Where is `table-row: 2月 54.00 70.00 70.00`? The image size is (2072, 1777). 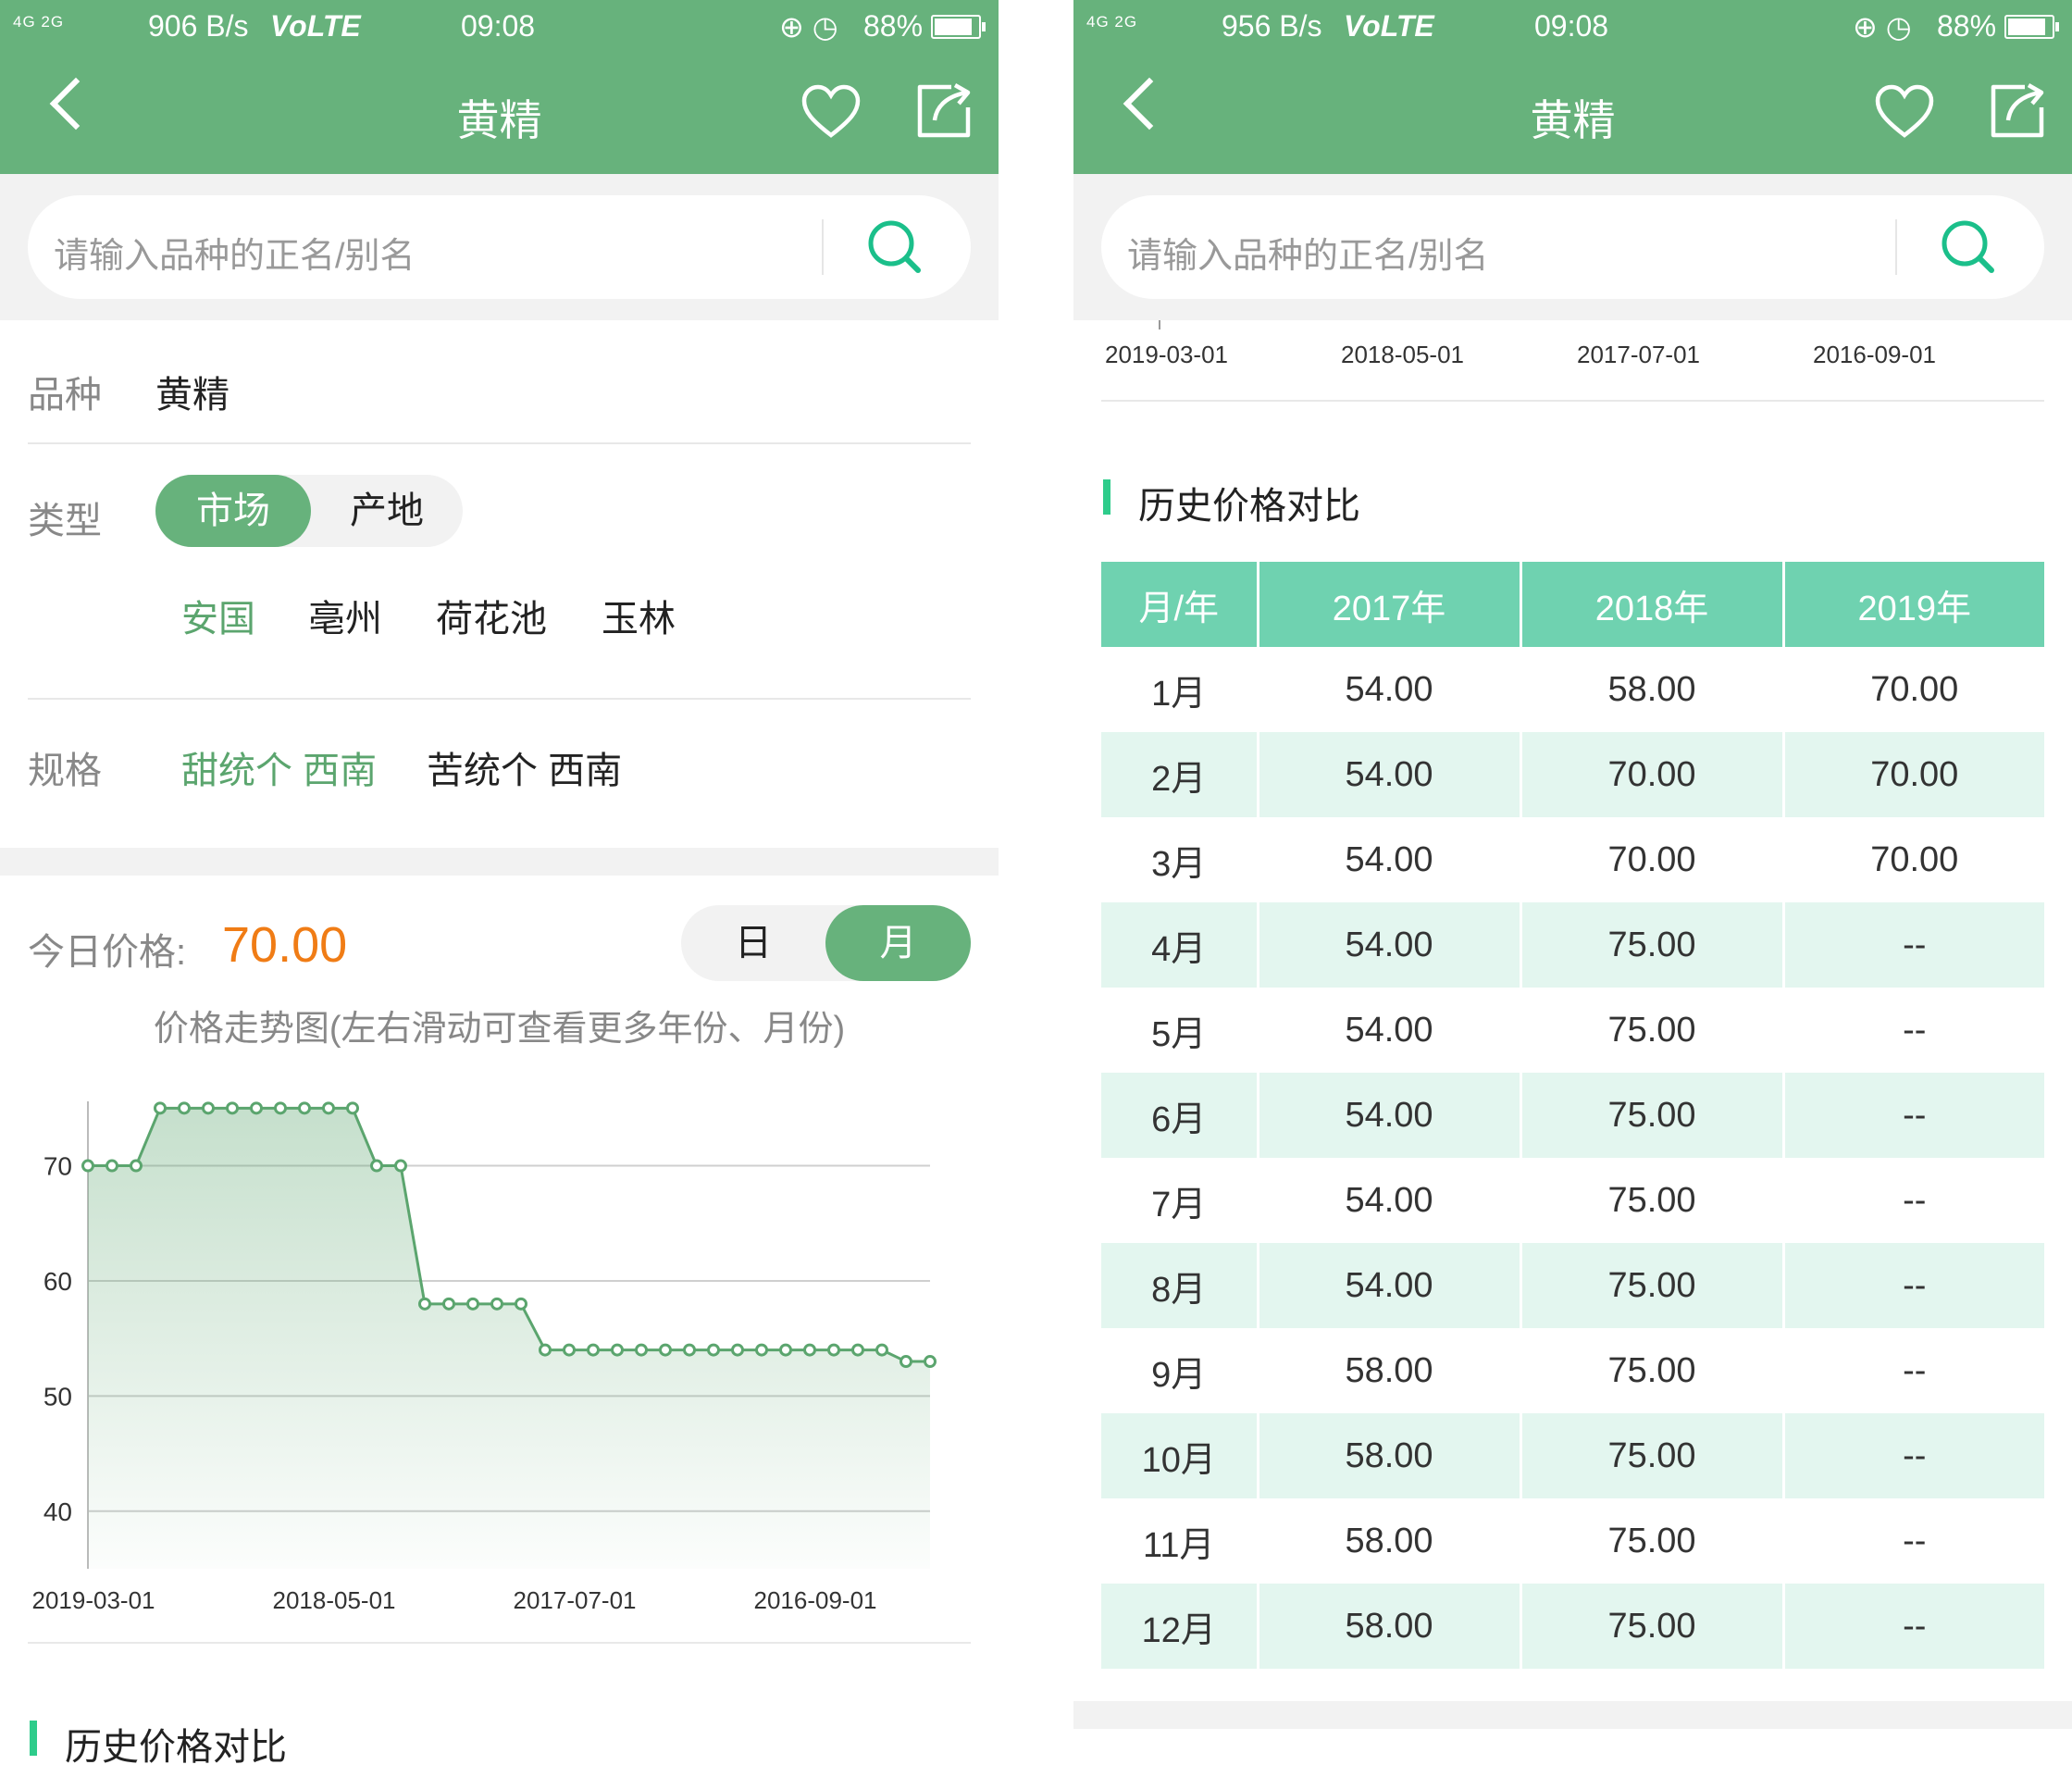
table-row: 2月 54.00 70.00 70.00 is located at coordinates (1572, 774).